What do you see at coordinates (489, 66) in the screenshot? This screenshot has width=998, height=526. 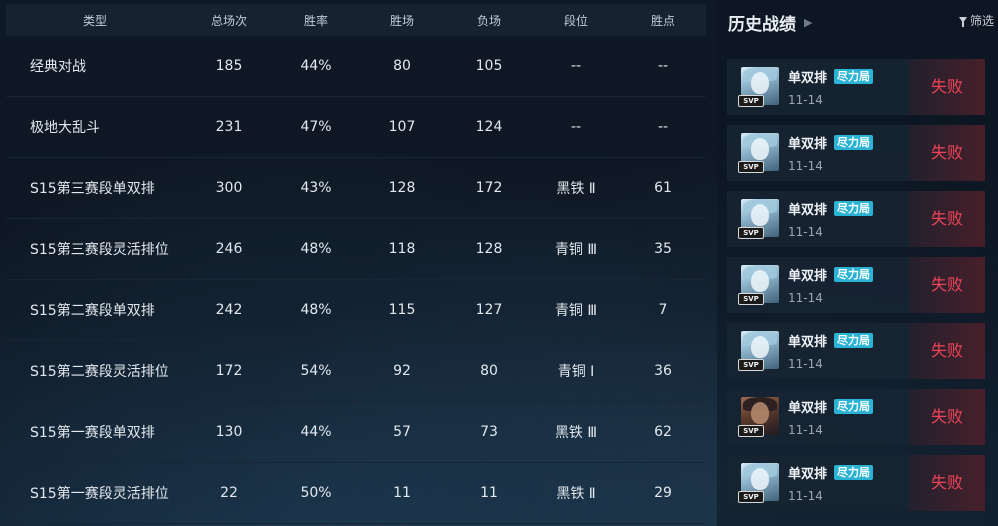 I see `cell-losses: 105` at bounding box center [489, 66].